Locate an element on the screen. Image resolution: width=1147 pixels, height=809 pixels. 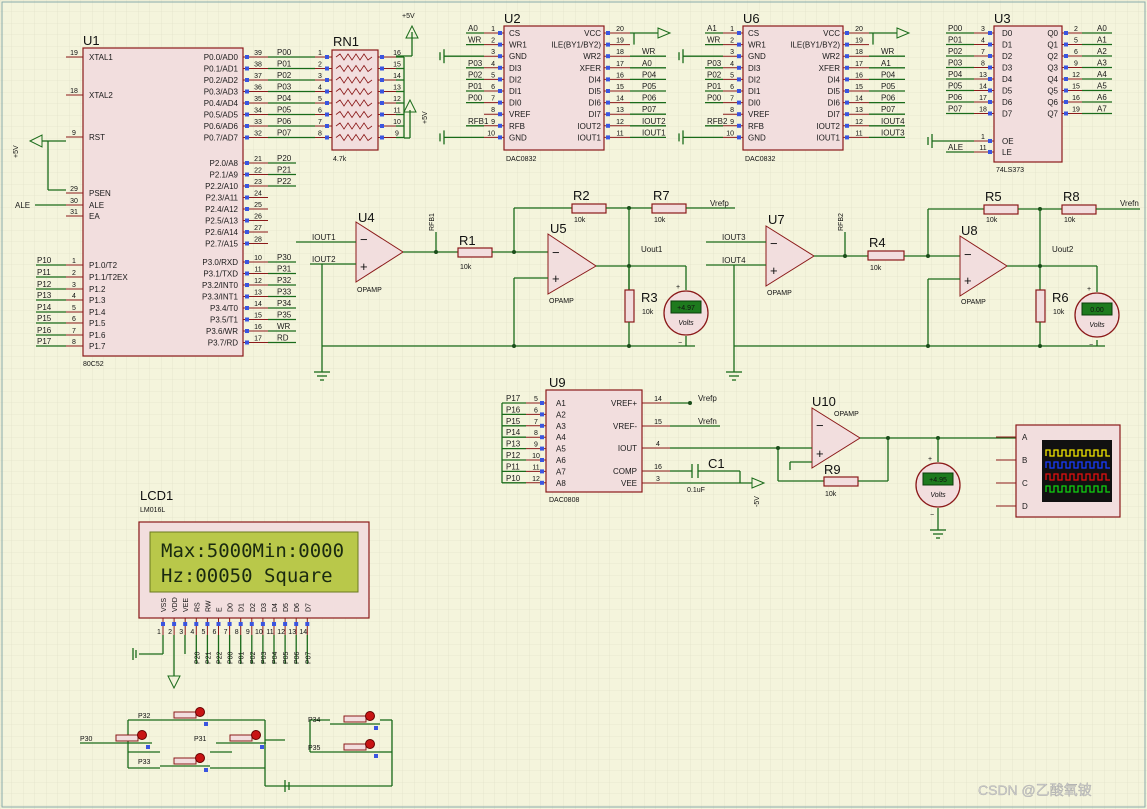
lcd-line-1: Max:5000Min:0000 is located at coordinates (252, 551).